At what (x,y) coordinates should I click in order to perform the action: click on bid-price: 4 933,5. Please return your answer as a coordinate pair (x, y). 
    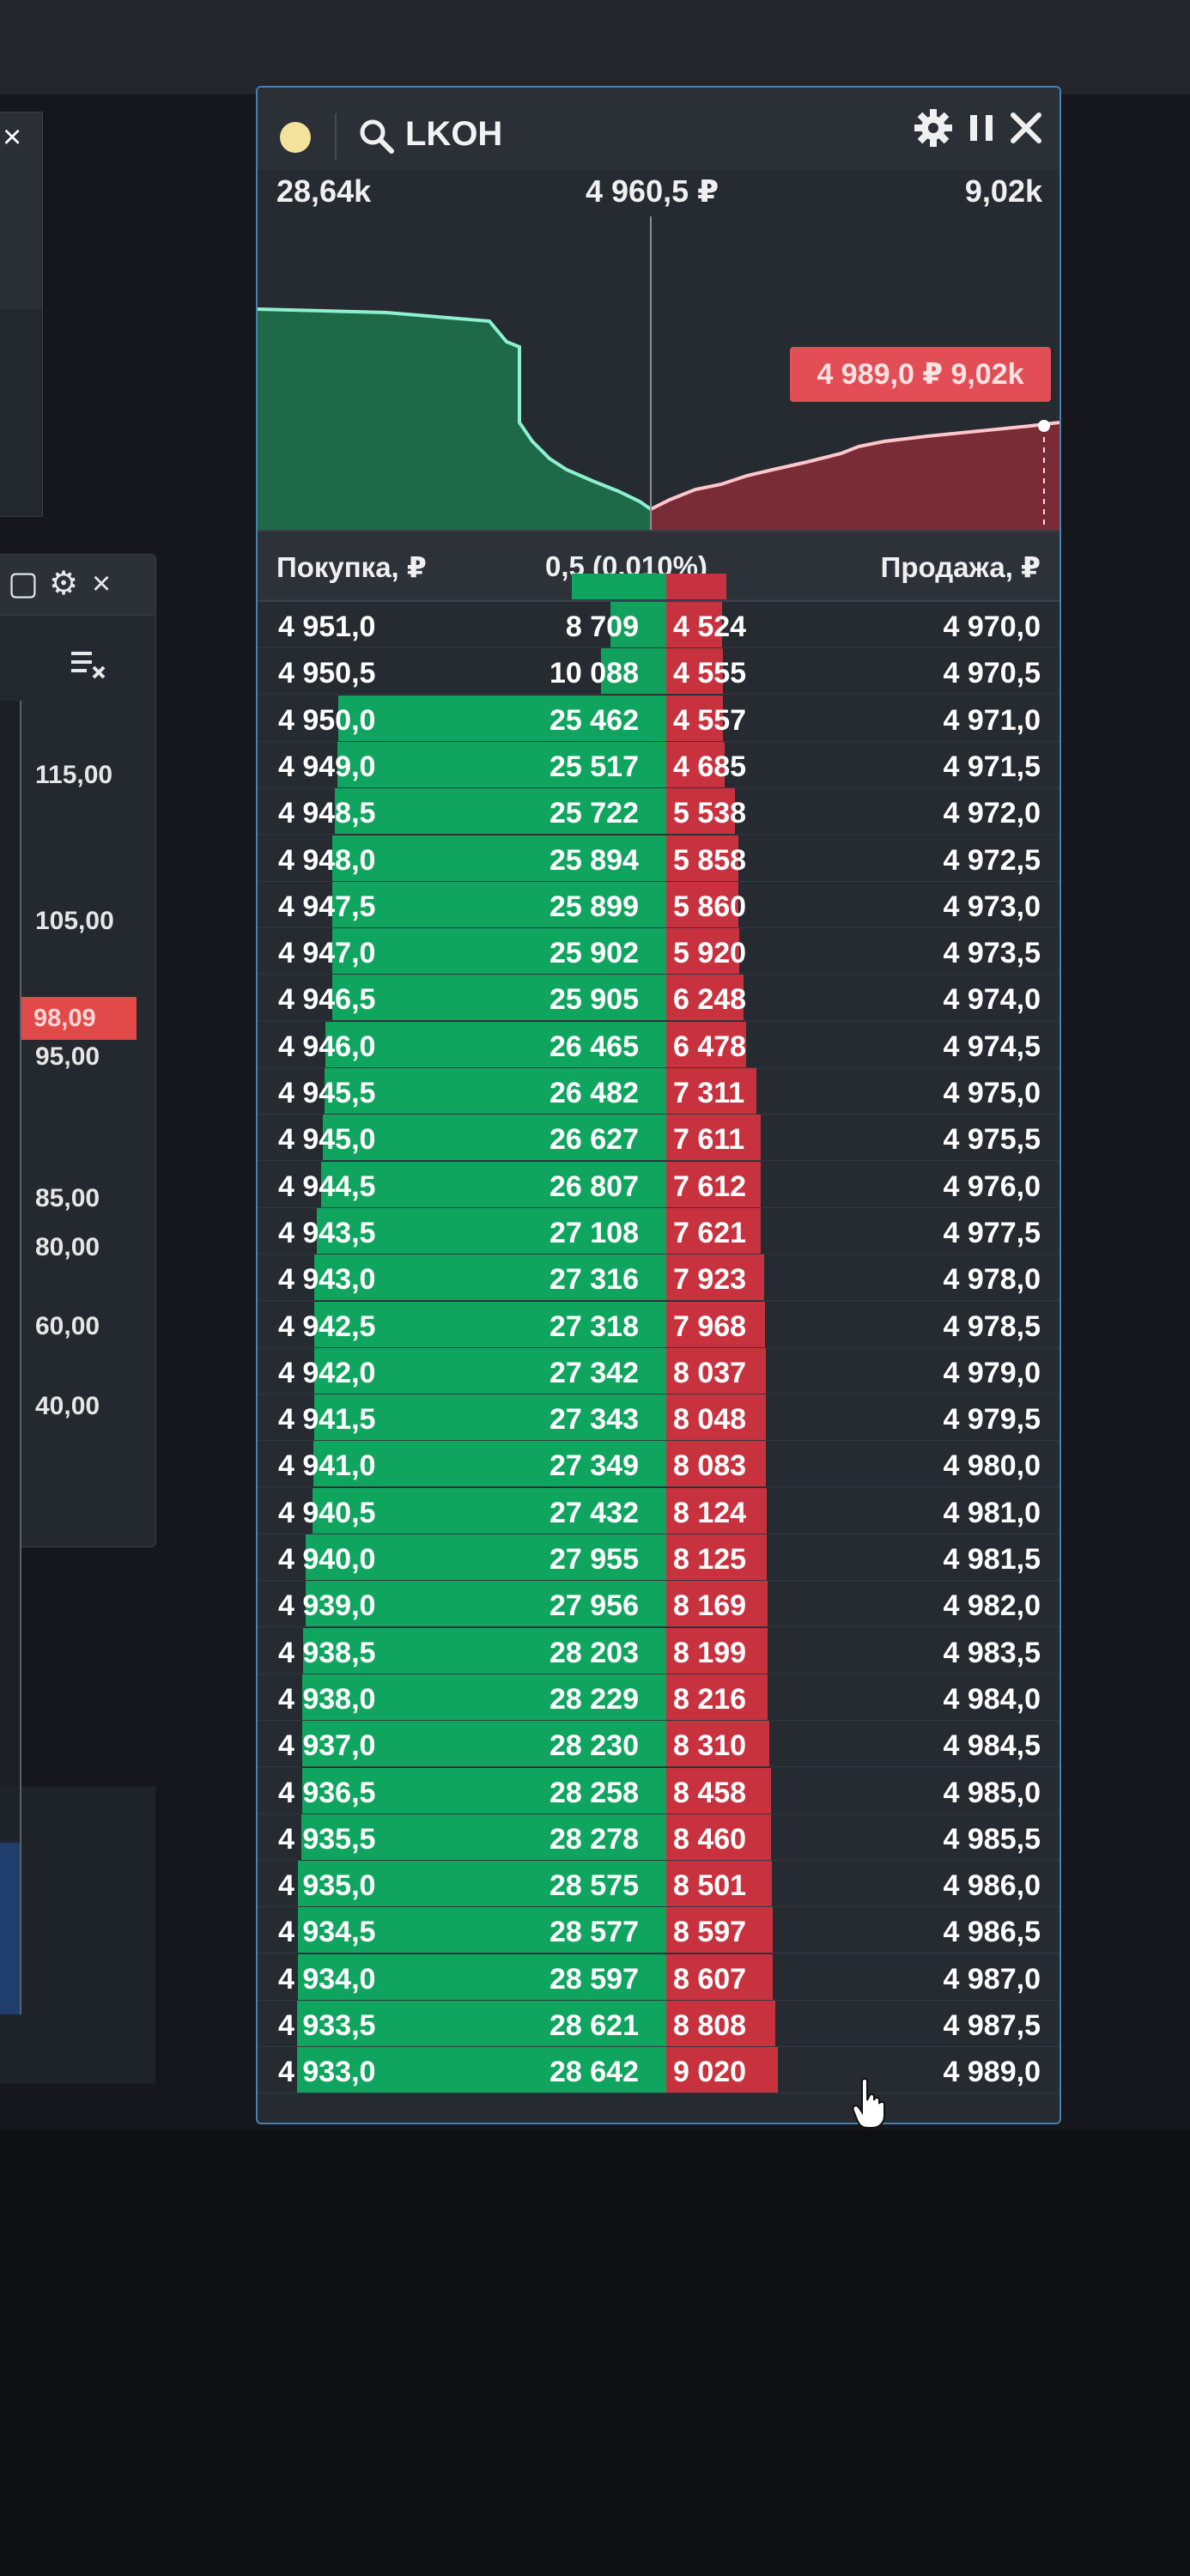
    Looking at the image, I should click on (327, 2026).